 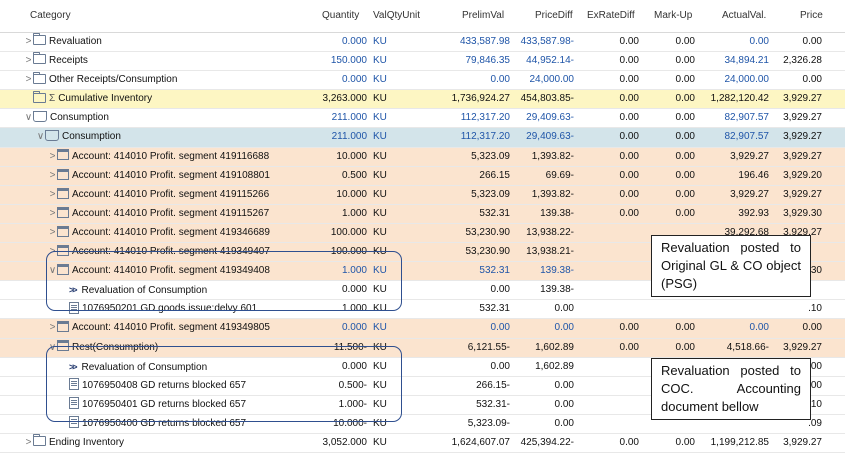 What do you see at coordinates (91, 137) in the screenshot?
I see `row-label: Consumption` at bounding box center [91, 137].